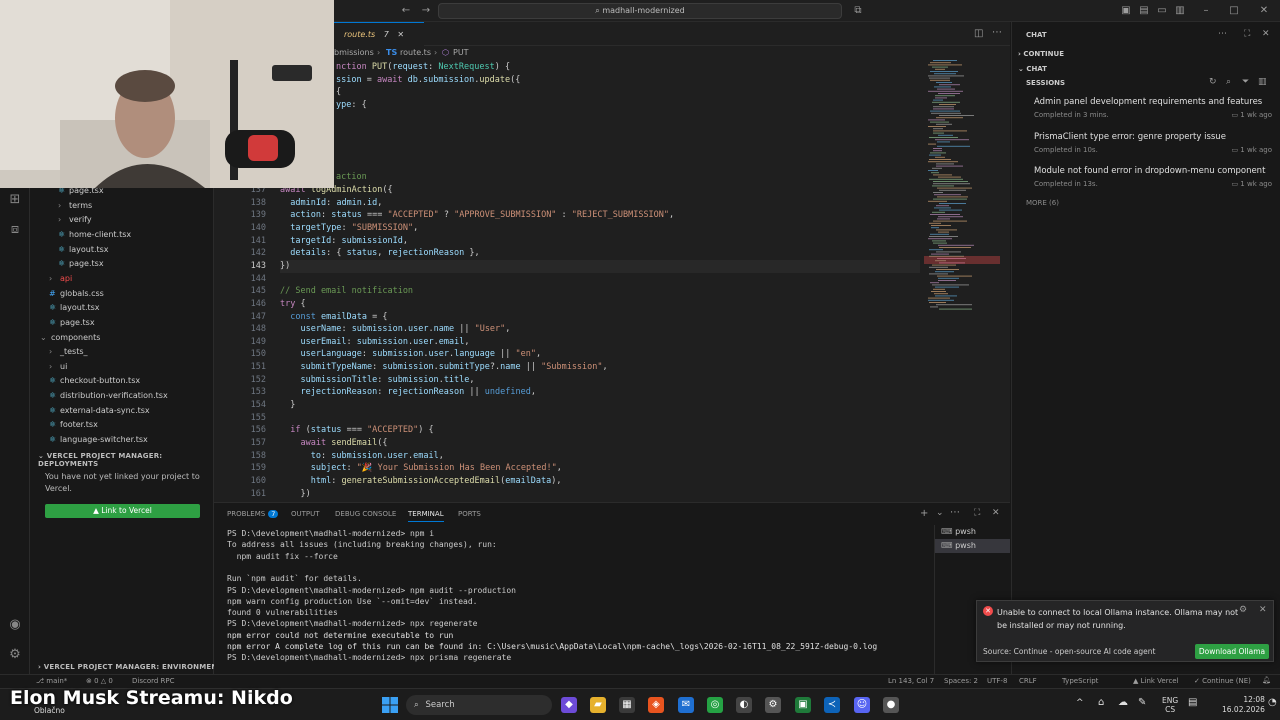 The height and width of the screenshot is (720, 1280). What do you see at coordinates (479, 705) in the screenshot?
I see `taskbar-search: ⌕ Search` at bounding box center [479, 705].